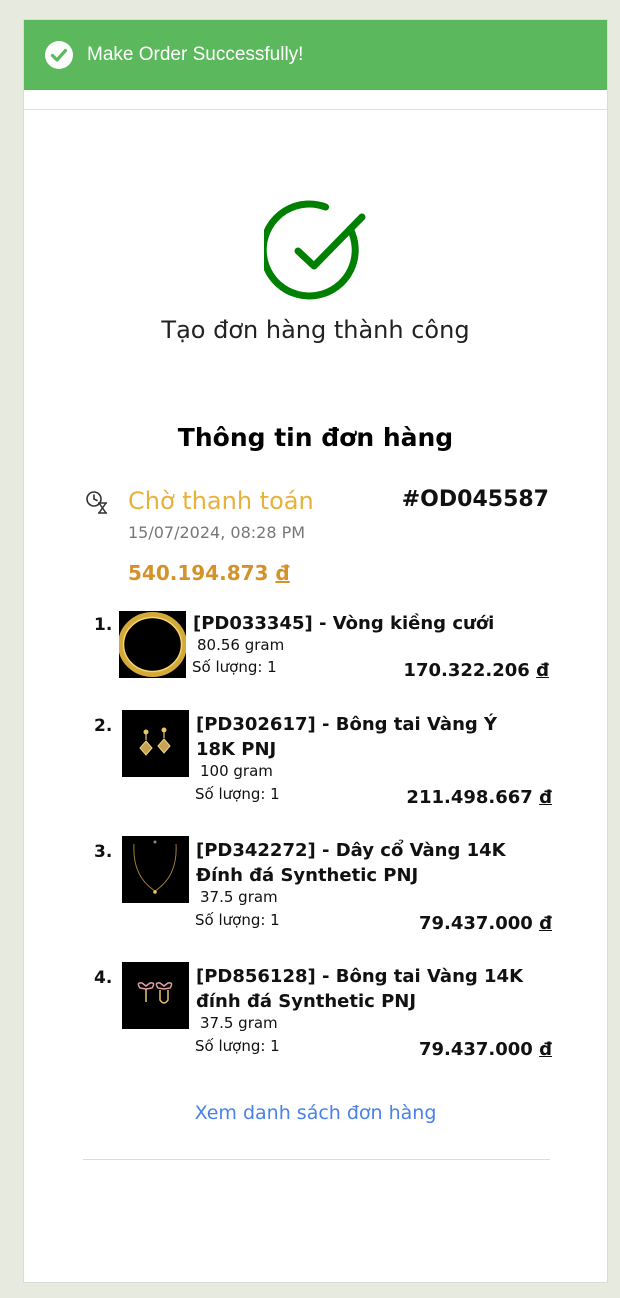  Describe the element at coordinates (315, 437) in the screenshot. I see `section-title: Thông tin đơn hàng` at that location.